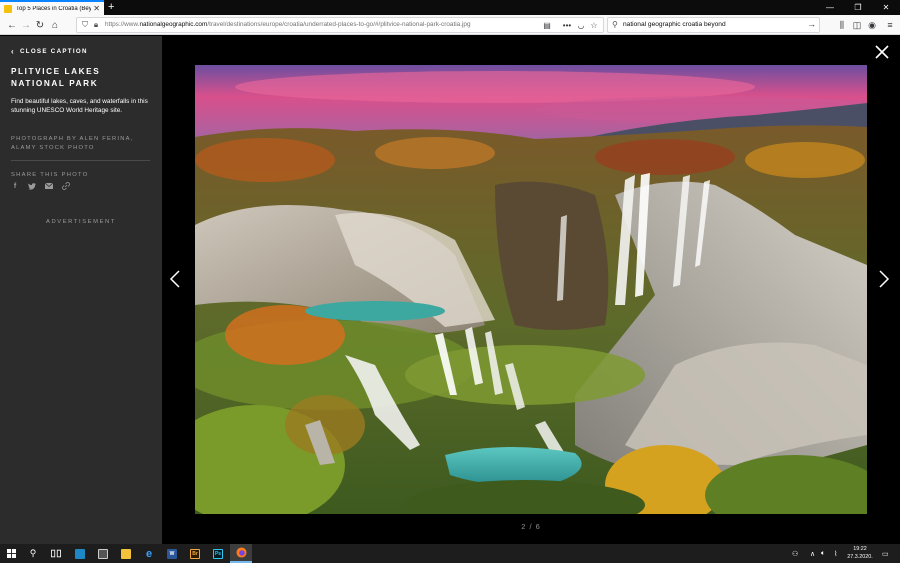  What do you see at coordinates (882, 52) in the screenshot?
I see `close-gallery-icon` at bounding box center [882, 52].